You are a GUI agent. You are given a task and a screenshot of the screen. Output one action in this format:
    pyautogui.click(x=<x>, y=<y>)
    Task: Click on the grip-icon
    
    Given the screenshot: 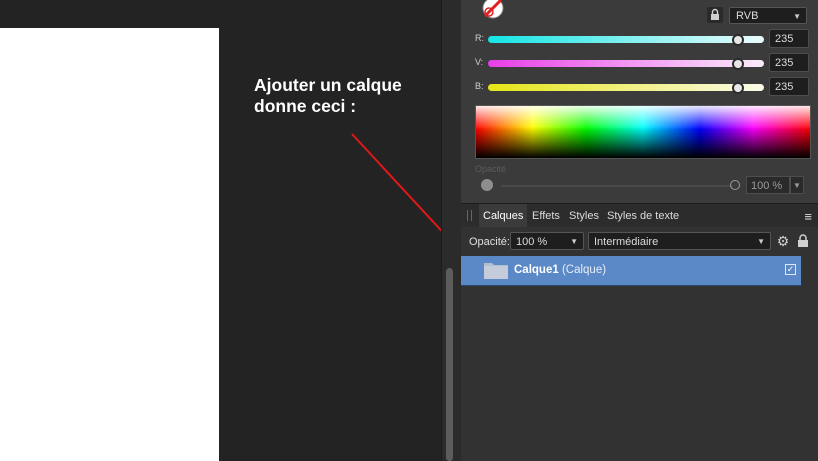 What is the action you would take?
    pyautogui.click(x=469, y=215)
    